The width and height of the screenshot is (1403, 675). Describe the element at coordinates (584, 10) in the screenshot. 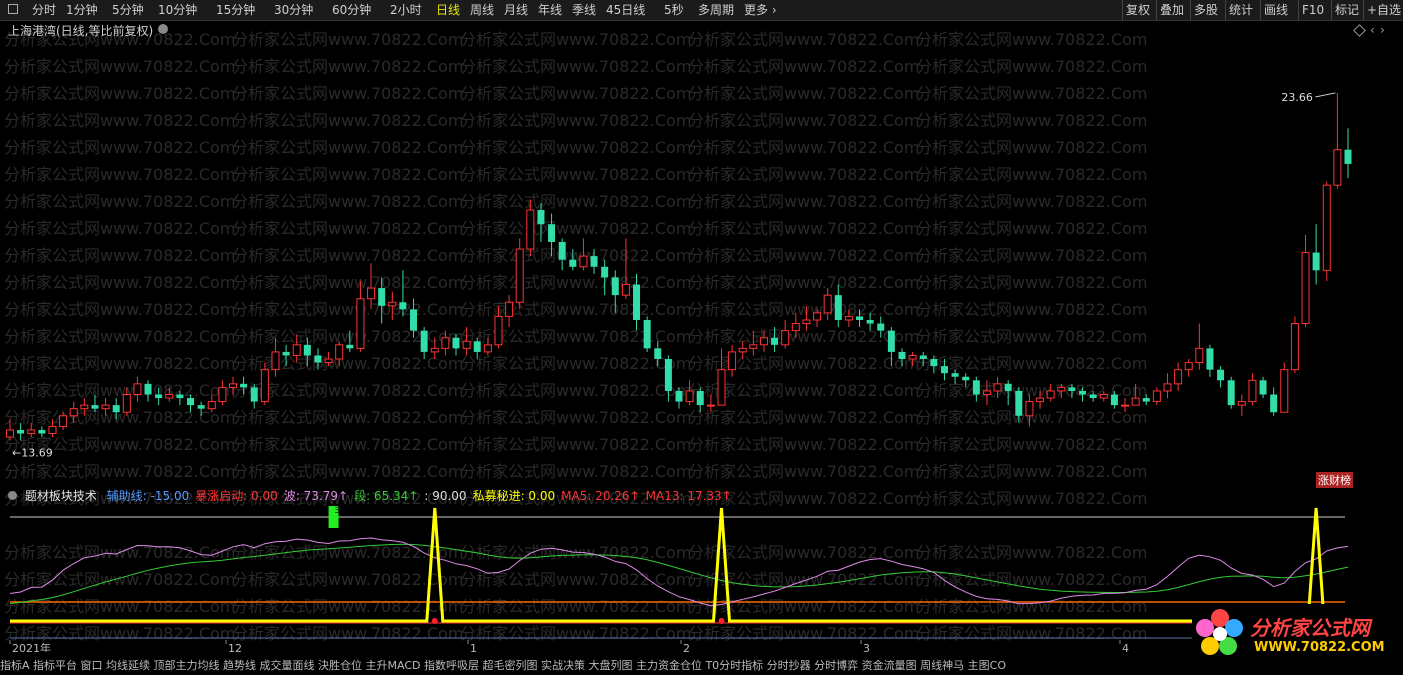

I see `period-tab: 季线` at that location.